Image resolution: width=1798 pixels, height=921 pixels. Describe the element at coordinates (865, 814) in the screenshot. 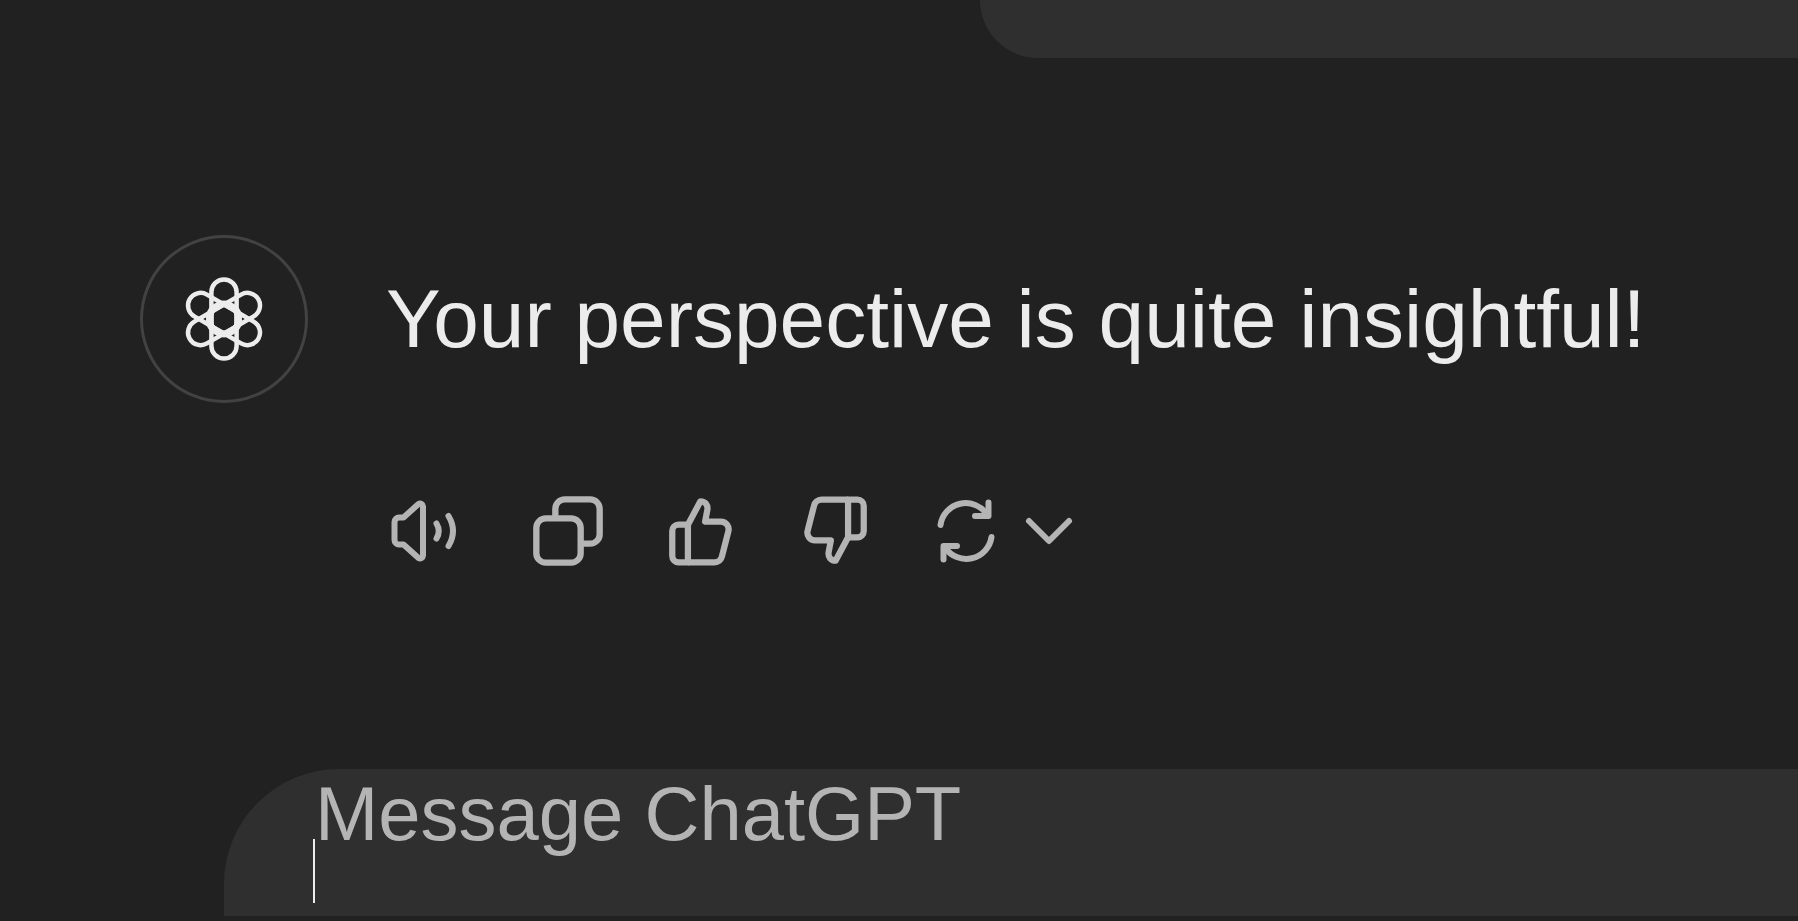

I see `message-input: Message ChatGPT` at that location.